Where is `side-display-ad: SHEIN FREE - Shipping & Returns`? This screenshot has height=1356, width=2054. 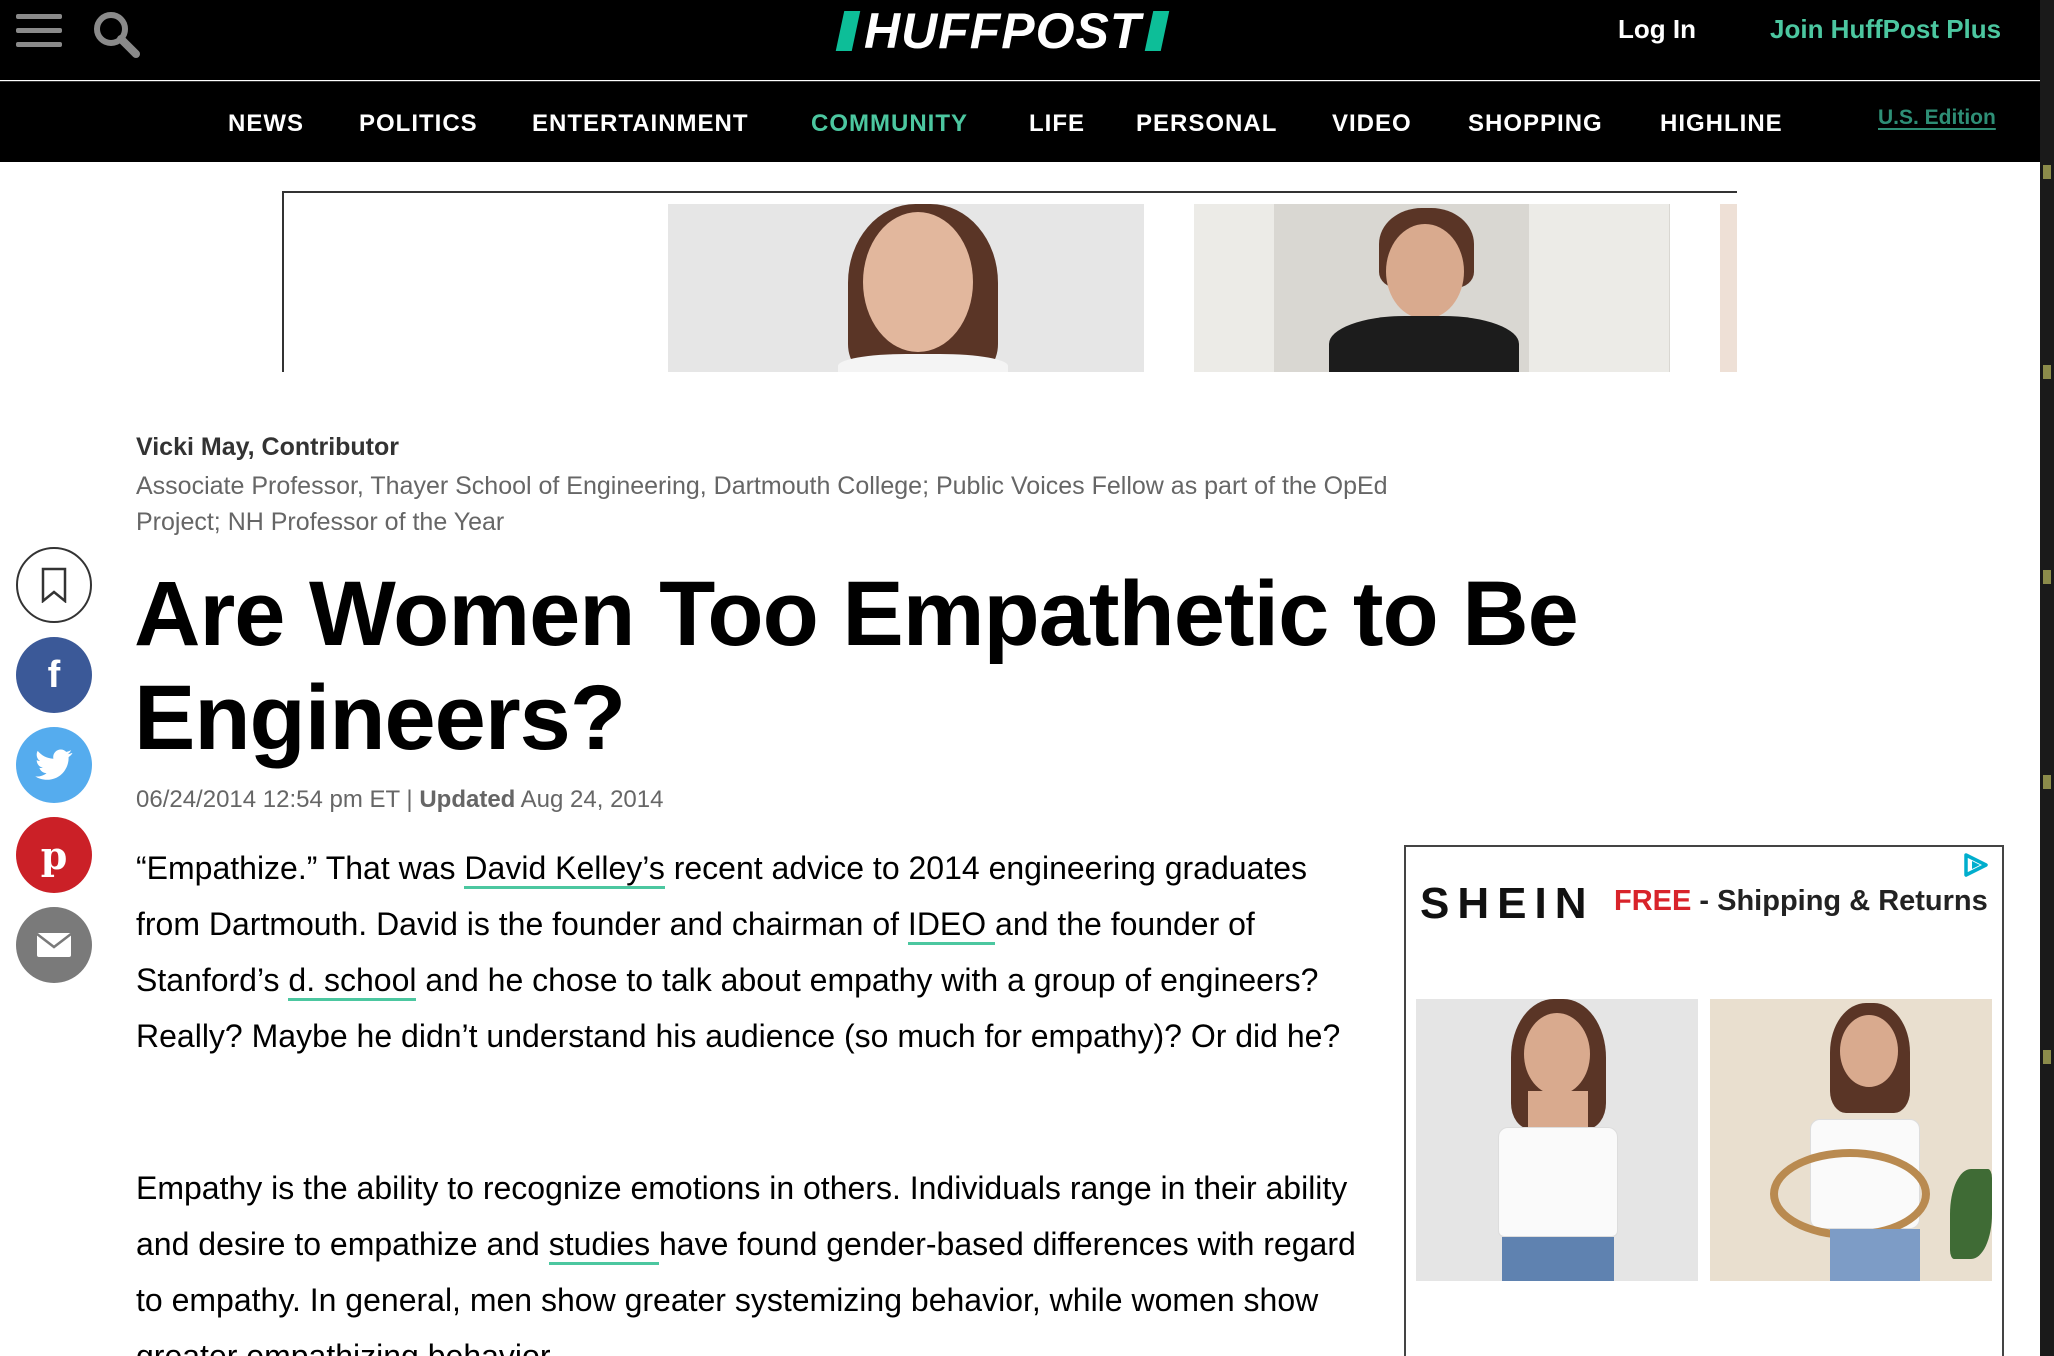 side-display-ad: SHEIN FREE - Shipping & Returns is located at coordinates (1704, 1100).